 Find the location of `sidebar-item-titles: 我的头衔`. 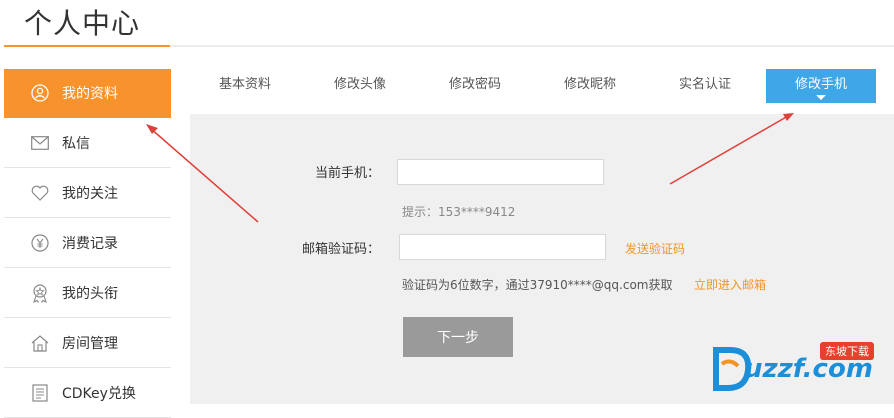

sidebar-item-titles: 我的头衔 is located at coordinates (87, 293).